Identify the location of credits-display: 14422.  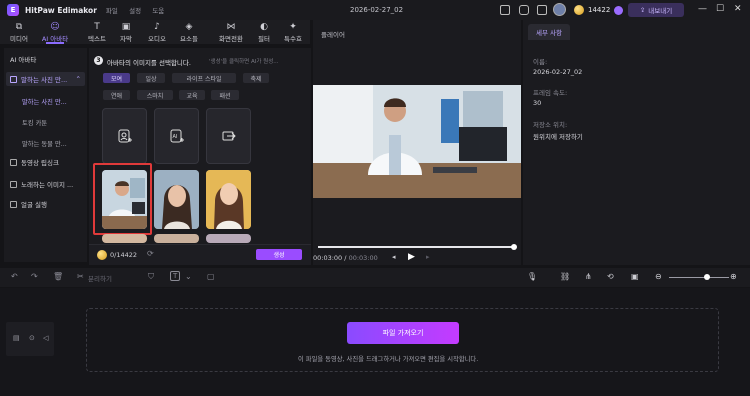
(599, 10).